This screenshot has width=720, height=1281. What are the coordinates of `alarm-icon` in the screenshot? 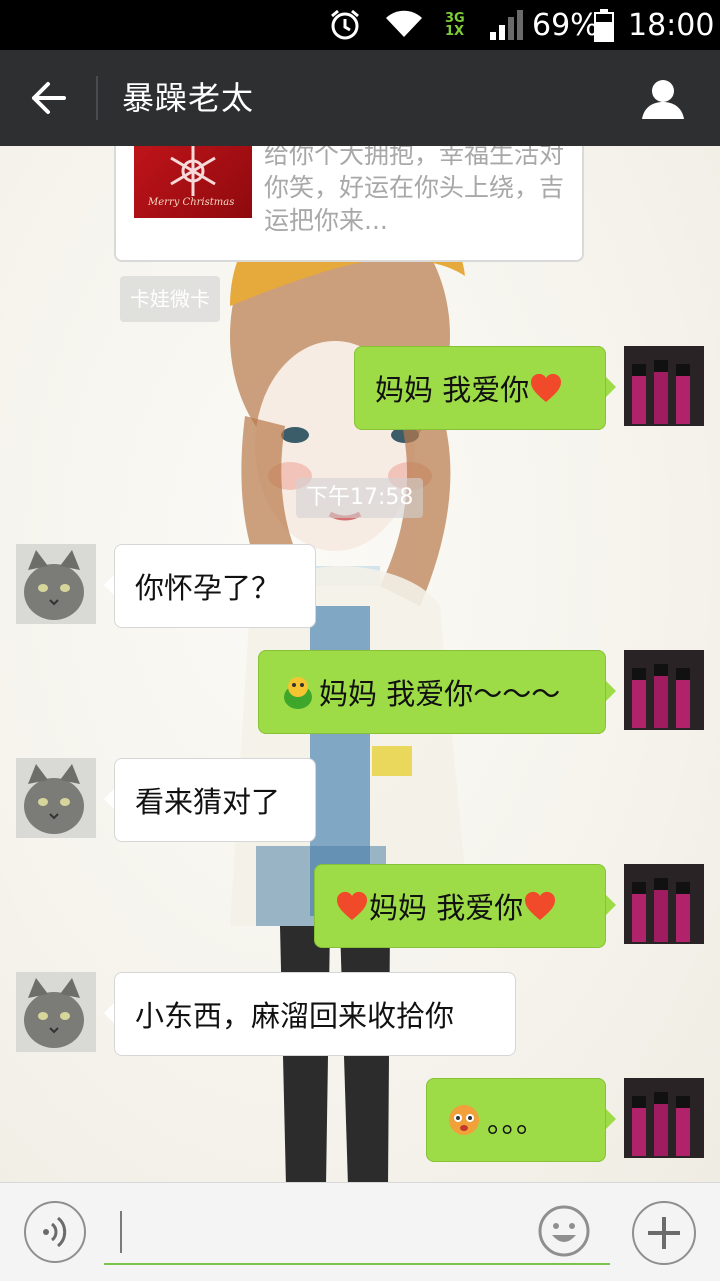 It's located at (345, 25).